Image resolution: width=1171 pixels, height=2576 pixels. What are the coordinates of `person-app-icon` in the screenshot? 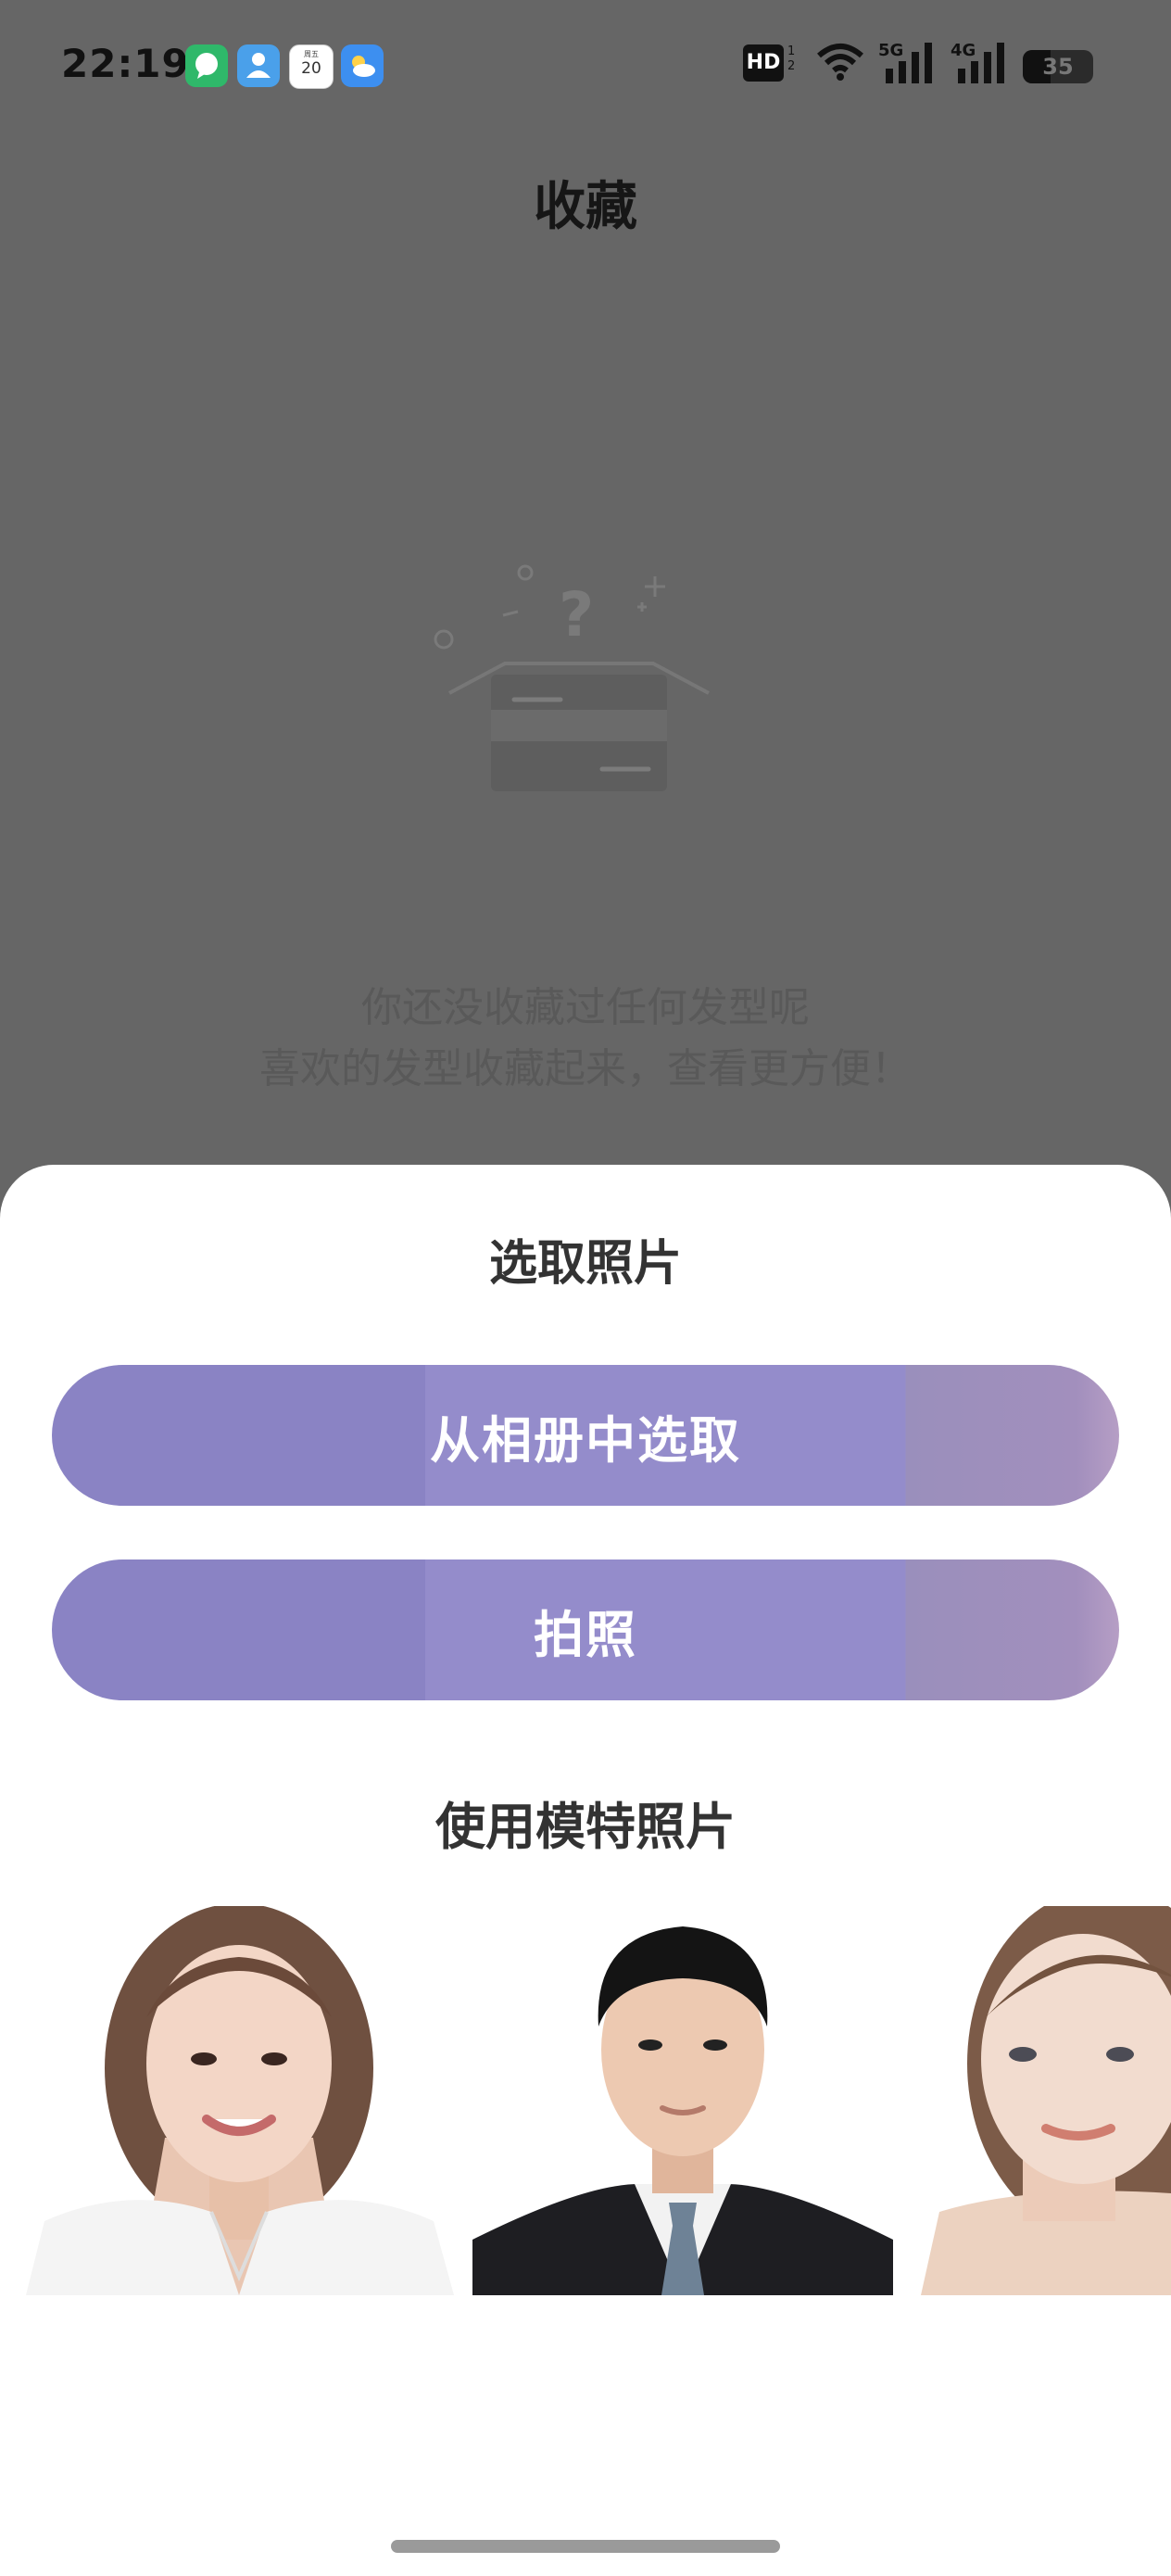 It's located at (259, 65).